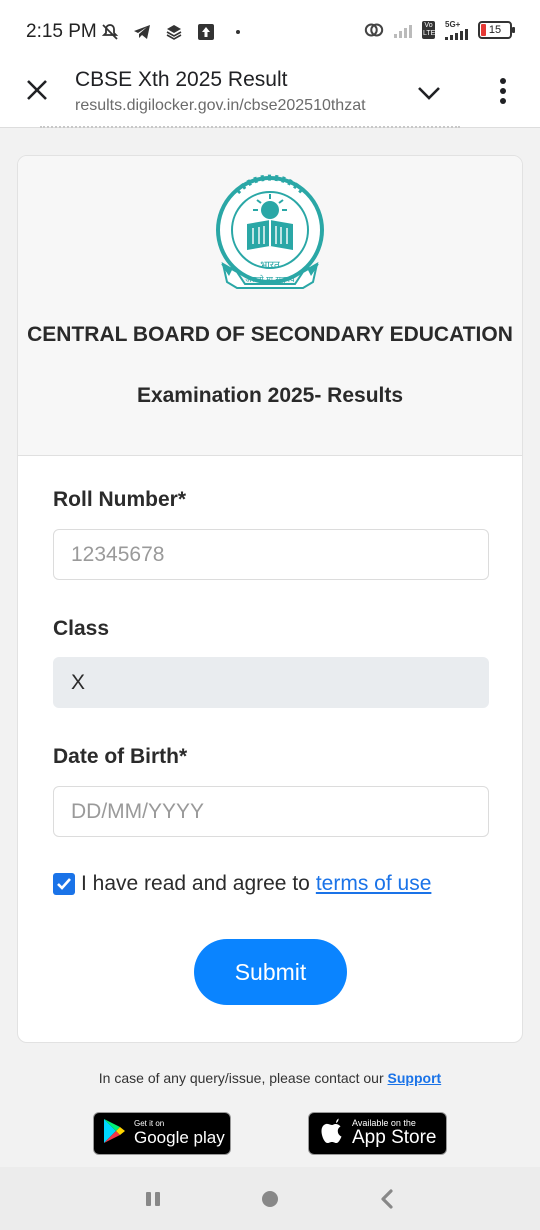 The image size is (540, 1230). Describe the element at coordinates (110, 32) in the screenshot. I see `mute-icon` at that location.